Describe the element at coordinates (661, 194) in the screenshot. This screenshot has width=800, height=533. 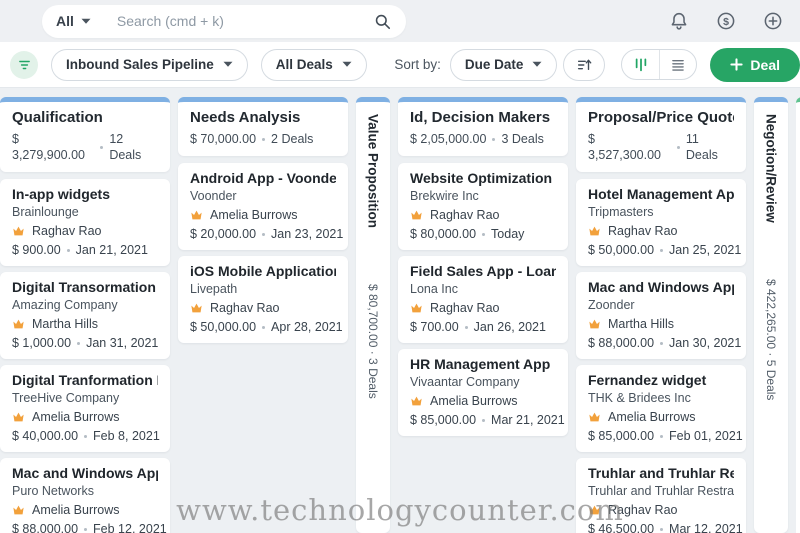
I see `deal-title: Hotel Management App` at that location.